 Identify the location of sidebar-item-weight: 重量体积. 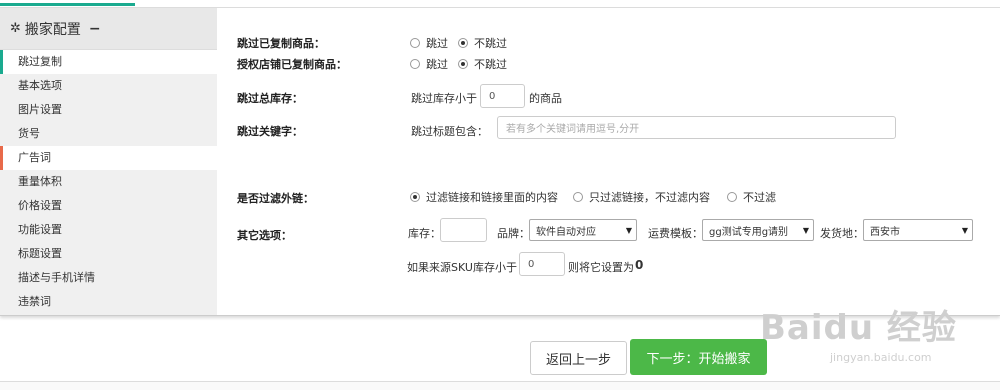
(108, 182).